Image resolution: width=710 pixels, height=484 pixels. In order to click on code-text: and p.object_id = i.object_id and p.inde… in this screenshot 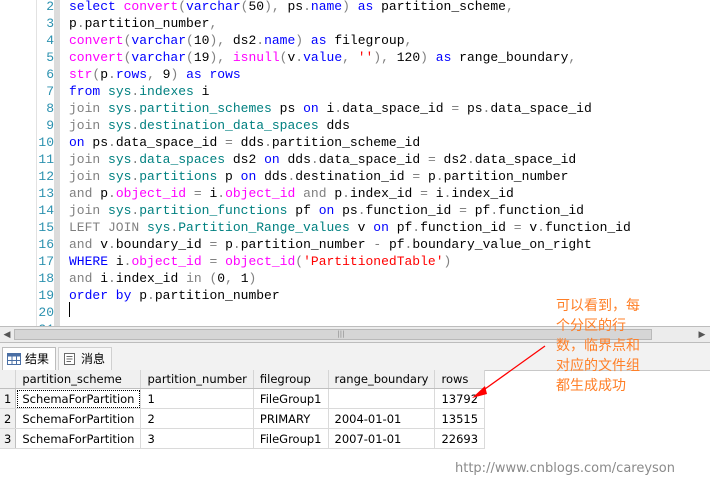, I will do `click(291, 193)`.